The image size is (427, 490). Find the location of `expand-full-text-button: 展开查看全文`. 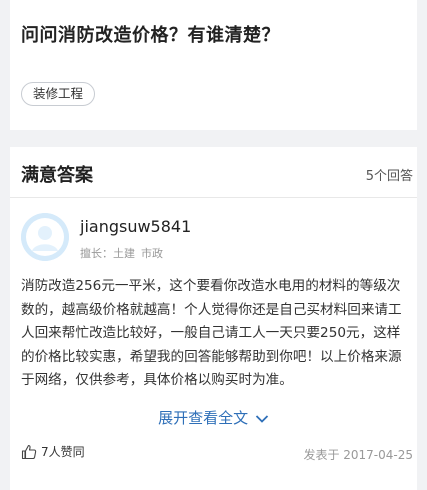

expand-full-text-button: 展开查看全文 is located at coordinates (213, 417).